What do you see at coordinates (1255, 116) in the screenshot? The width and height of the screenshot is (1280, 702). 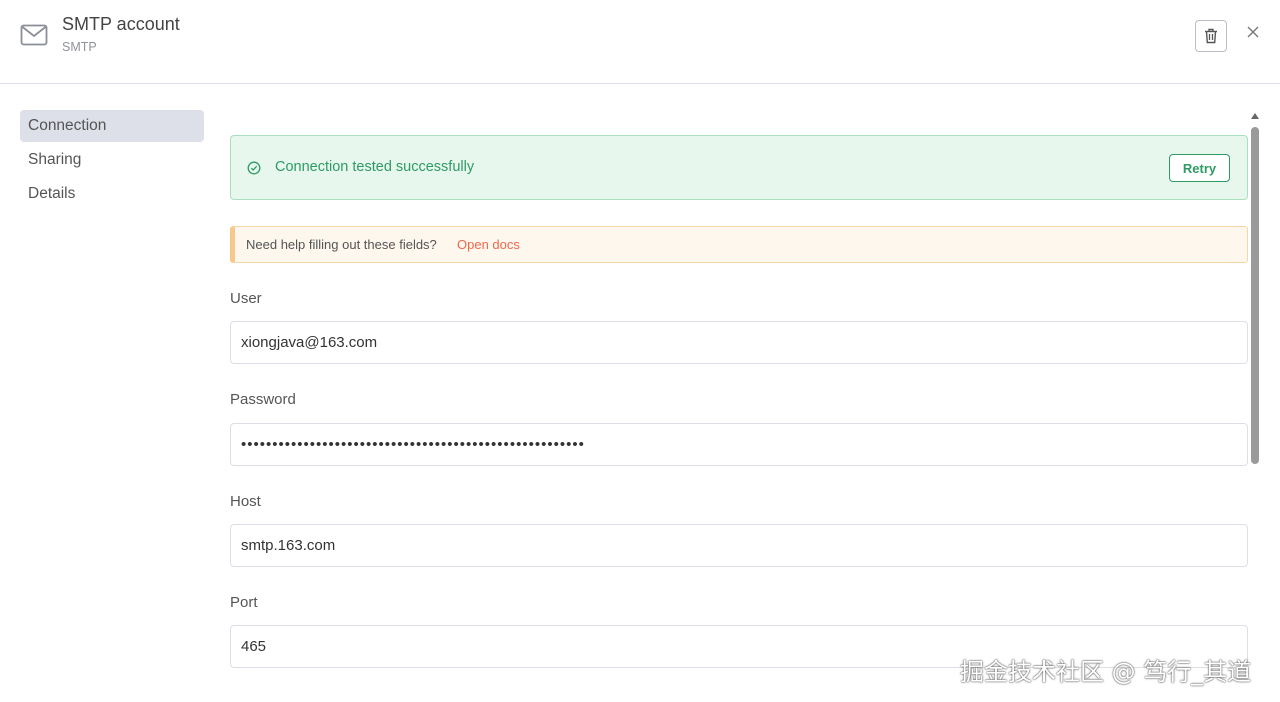 I see `scroll-up-icon` at bounding box center [1255, 116].